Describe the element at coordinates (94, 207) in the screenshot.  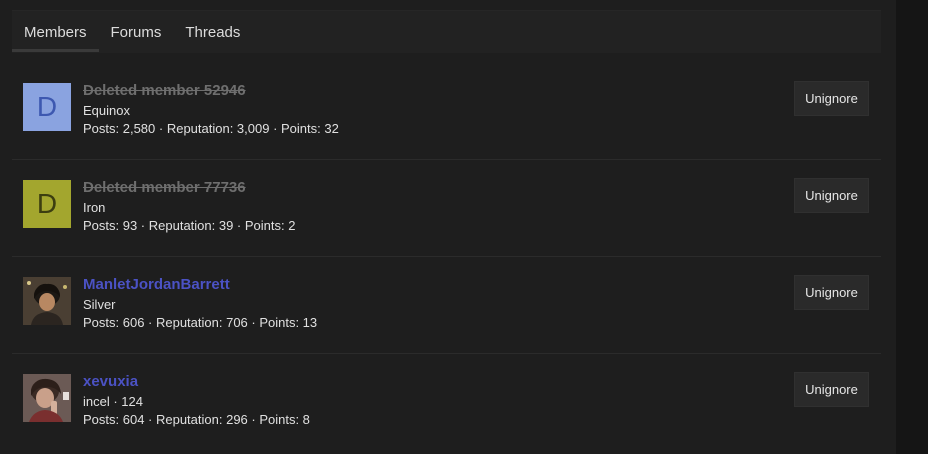
I see `user-title: Iron` at that location.